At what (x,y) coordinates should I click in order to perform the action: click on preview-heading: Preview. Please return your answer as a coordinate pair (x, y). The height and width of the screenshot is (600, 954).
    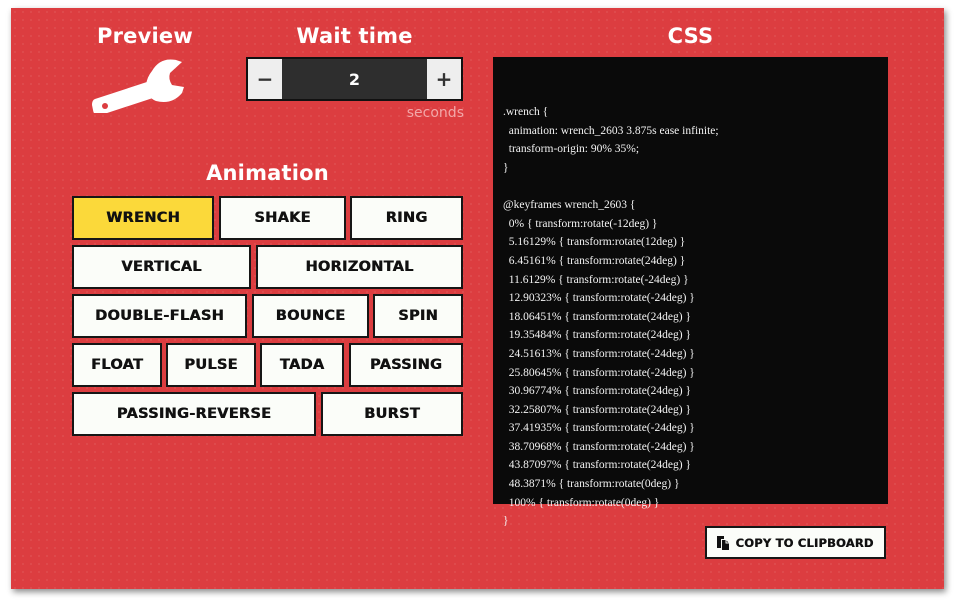
    Looking at the image, I should click on (145, 36).